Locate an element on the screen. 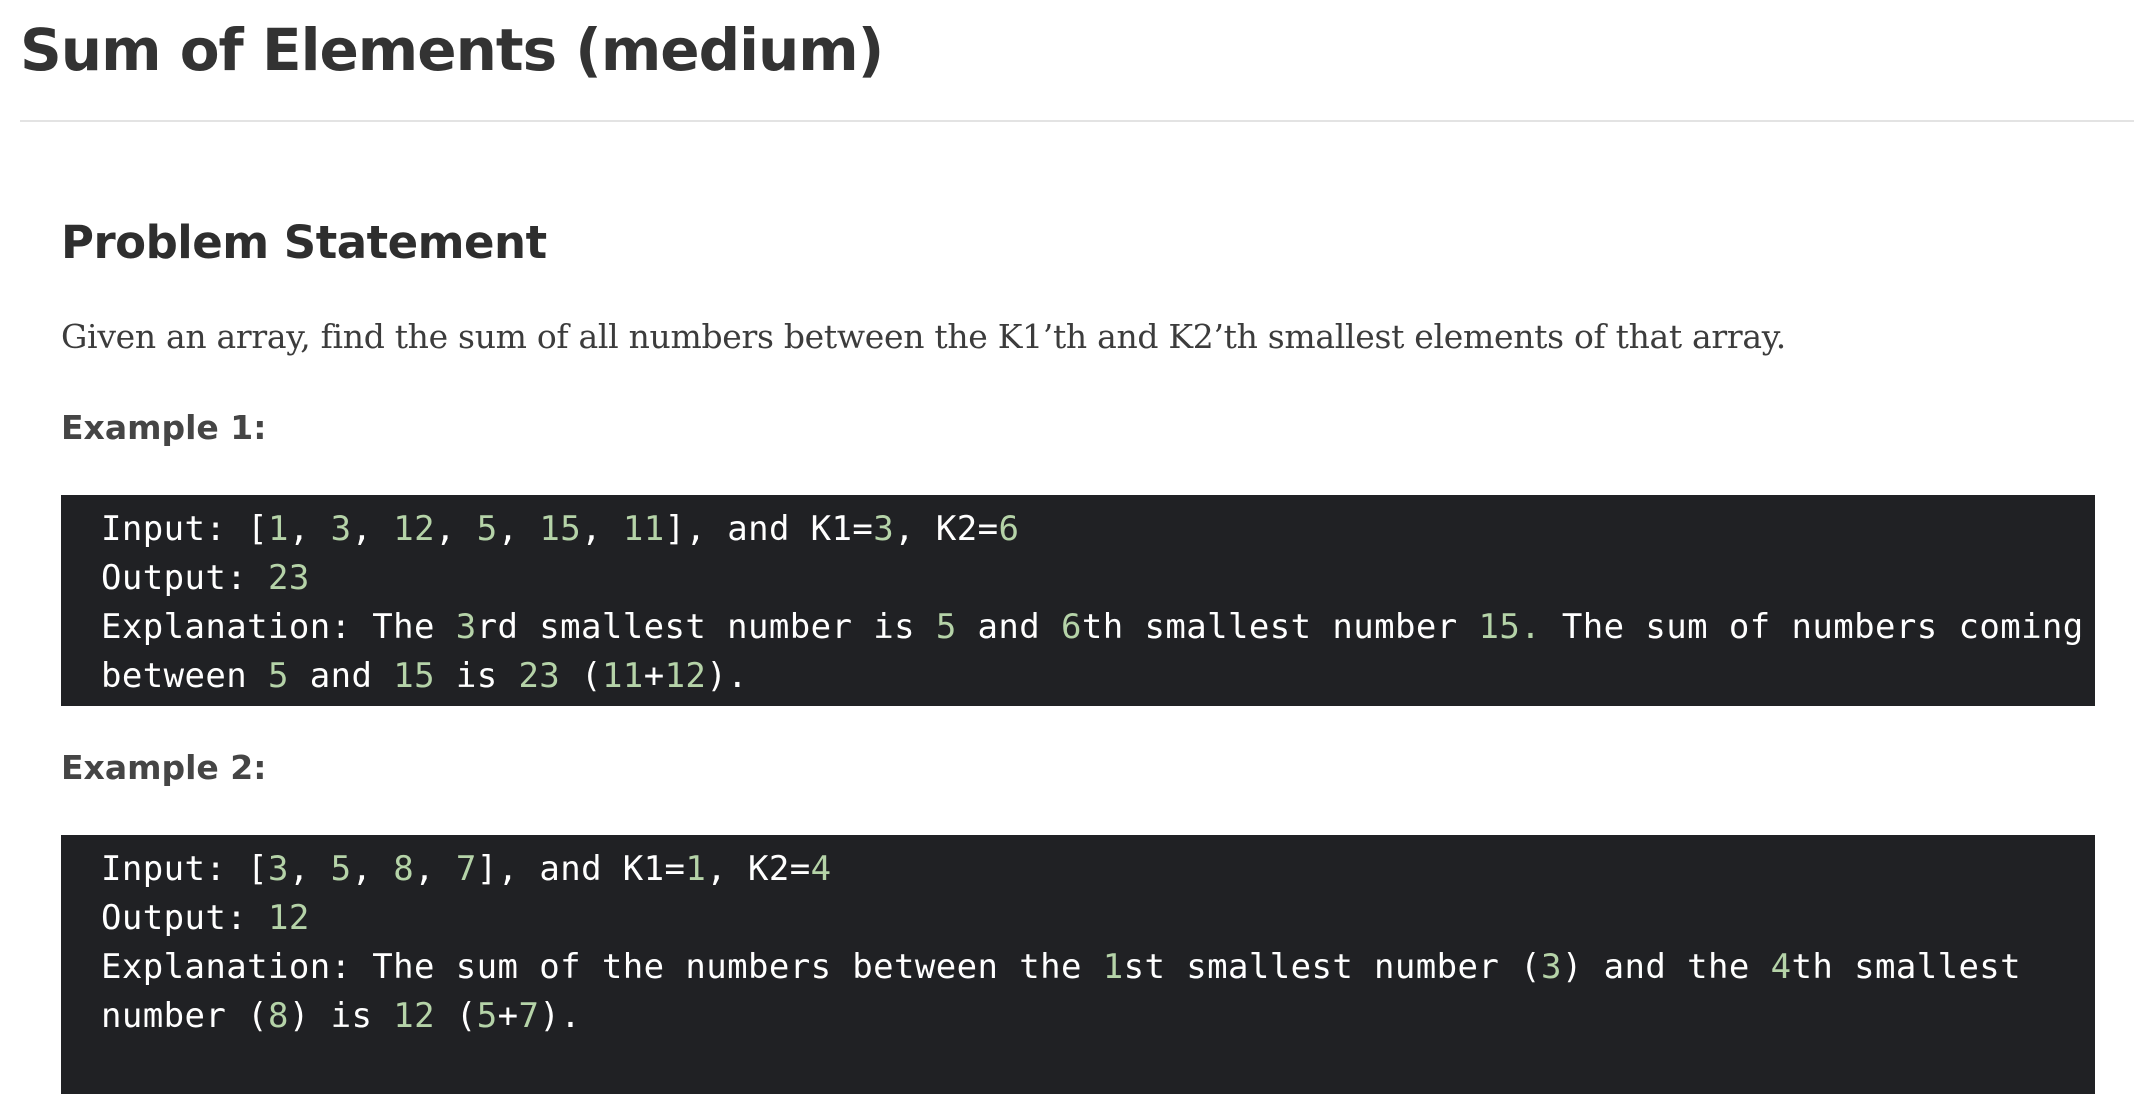 The width and height of the screenshot is (2152, 1106). title-divider is located at coordinates (1077, 121).